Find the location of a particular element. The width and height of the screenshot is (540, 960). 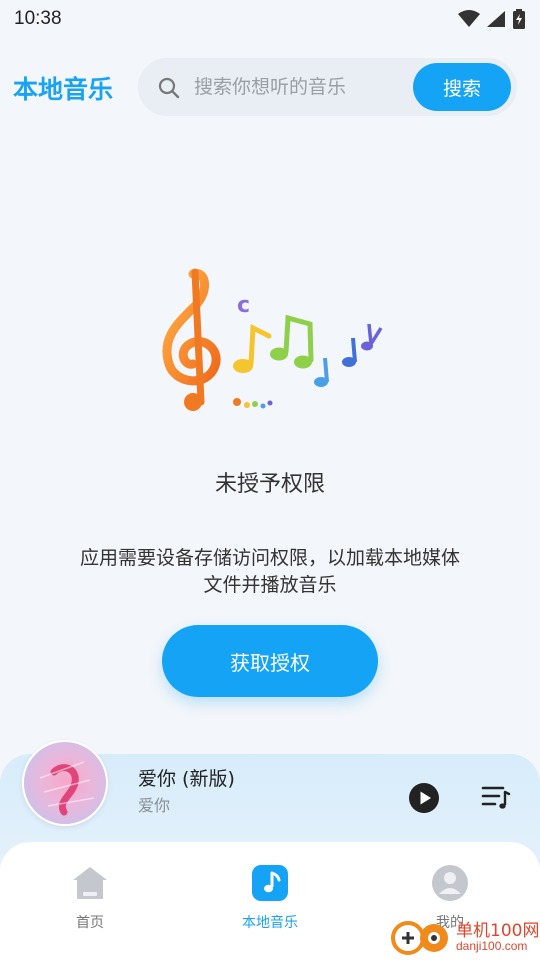

signal-icon is located at coordinates (496, 19).